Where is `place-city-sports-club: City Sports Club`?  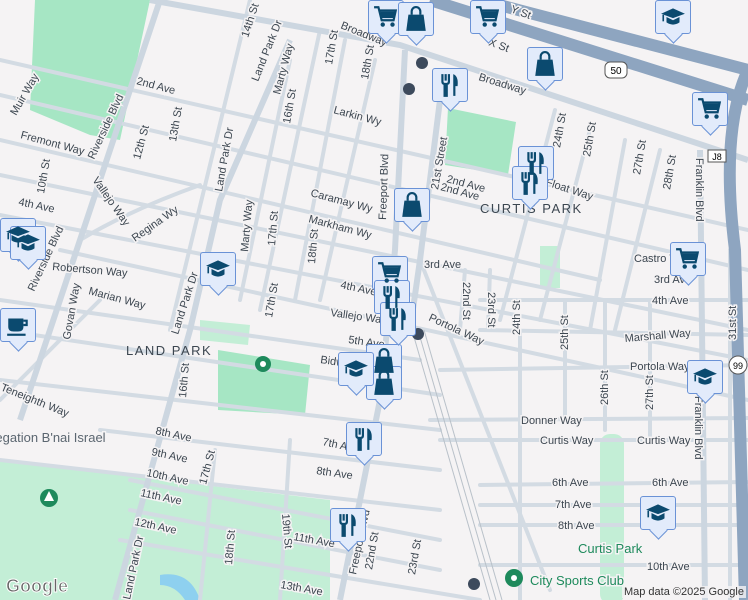
place-city-sports-club: City Sports Club is located at coordinates (577, 581).